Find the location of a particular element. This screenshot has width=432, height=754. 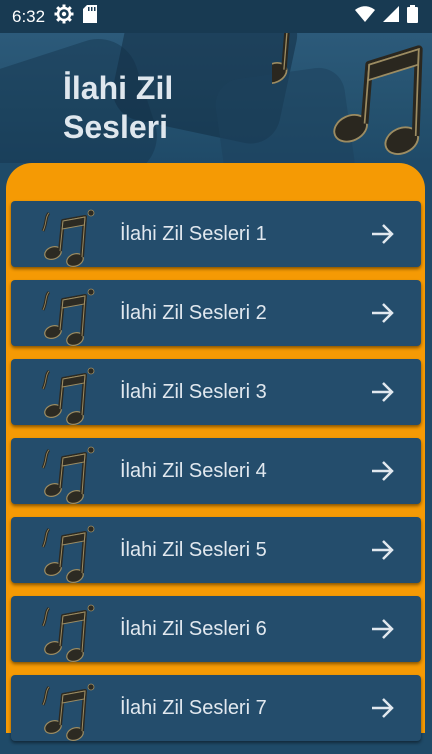

list-item: İlahi Zil Sesleri 3 is located at coordinates (216, 394).